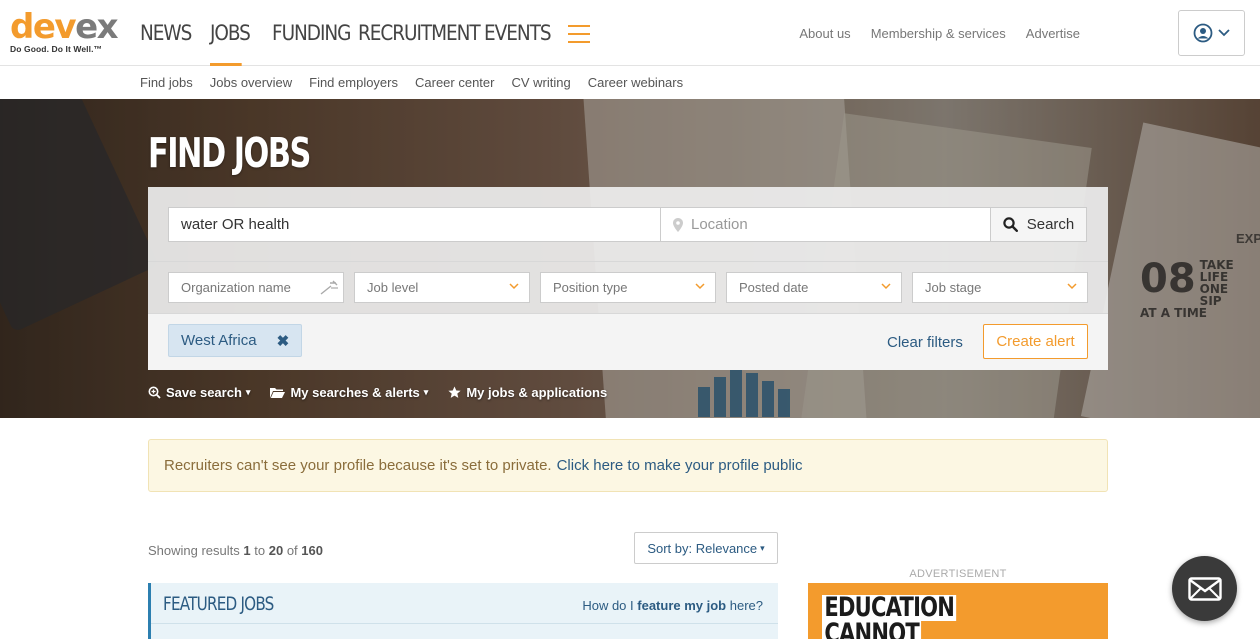 The width and height of the screenshot is (1260, 639). Describe the element at coordinates (702, 548) in the screenshot. I see `sort-label: Sort by: Relevance` at that location.